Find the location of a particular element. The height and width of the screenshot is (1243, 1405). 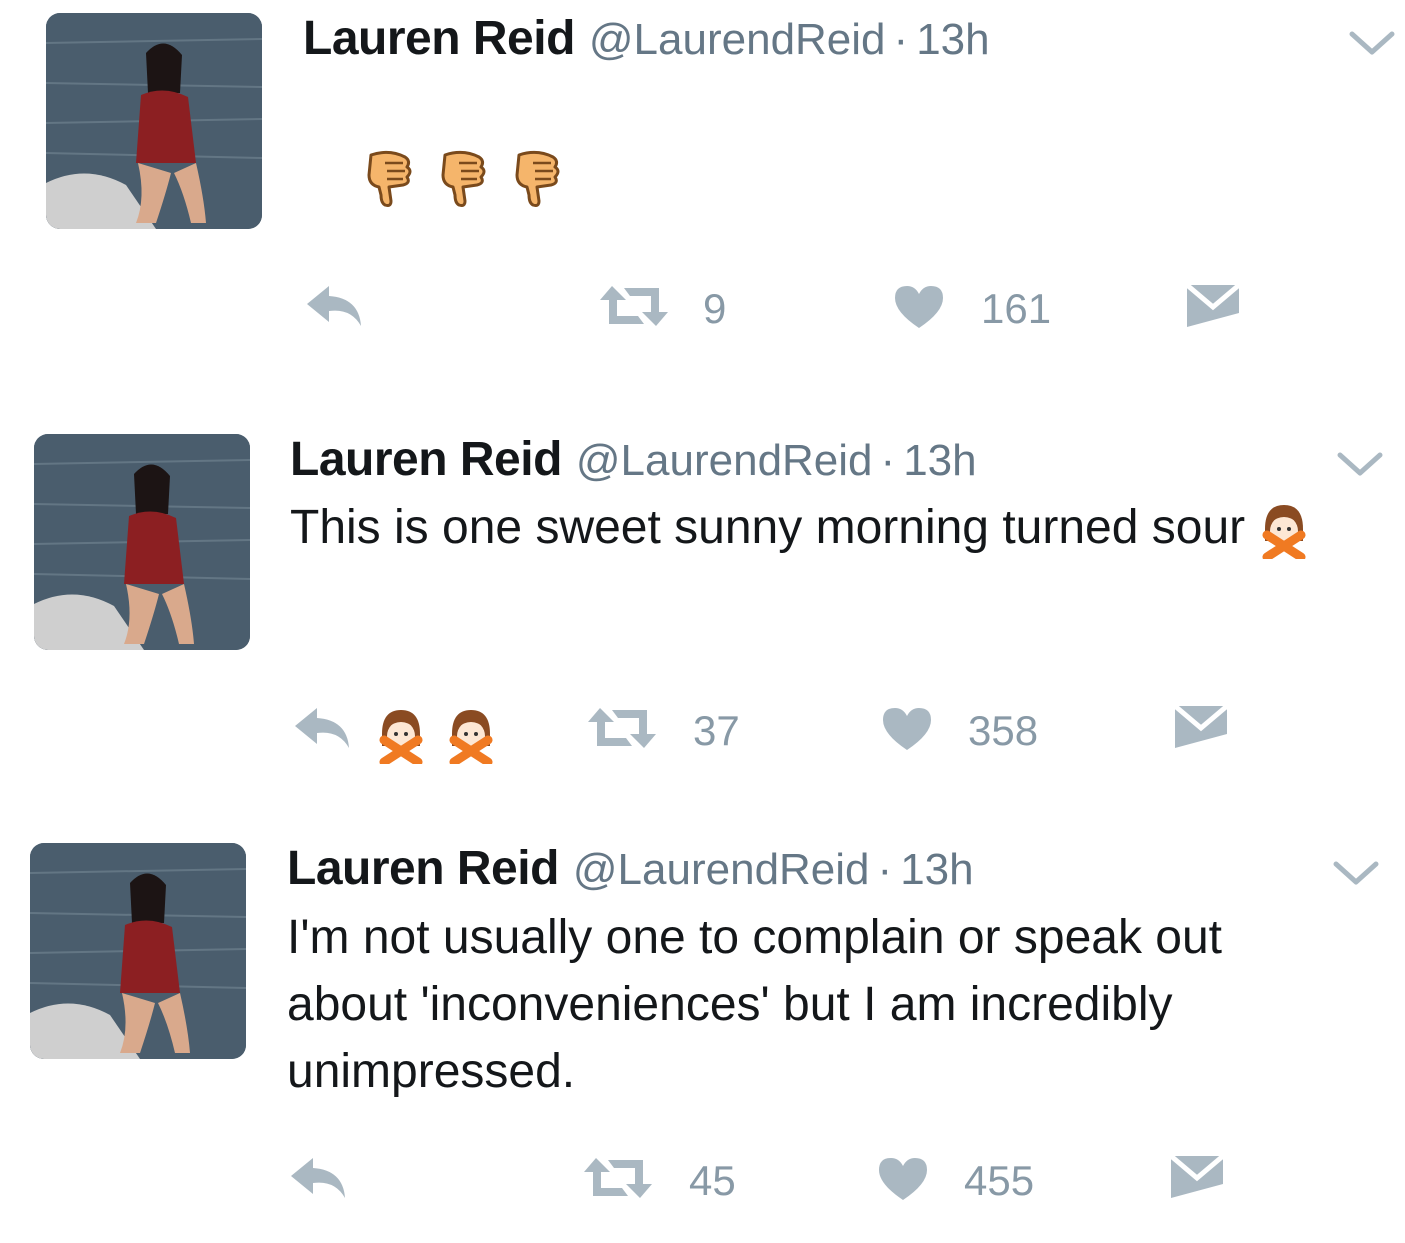

like-count: 358 is located at coordinates (1003, 730).